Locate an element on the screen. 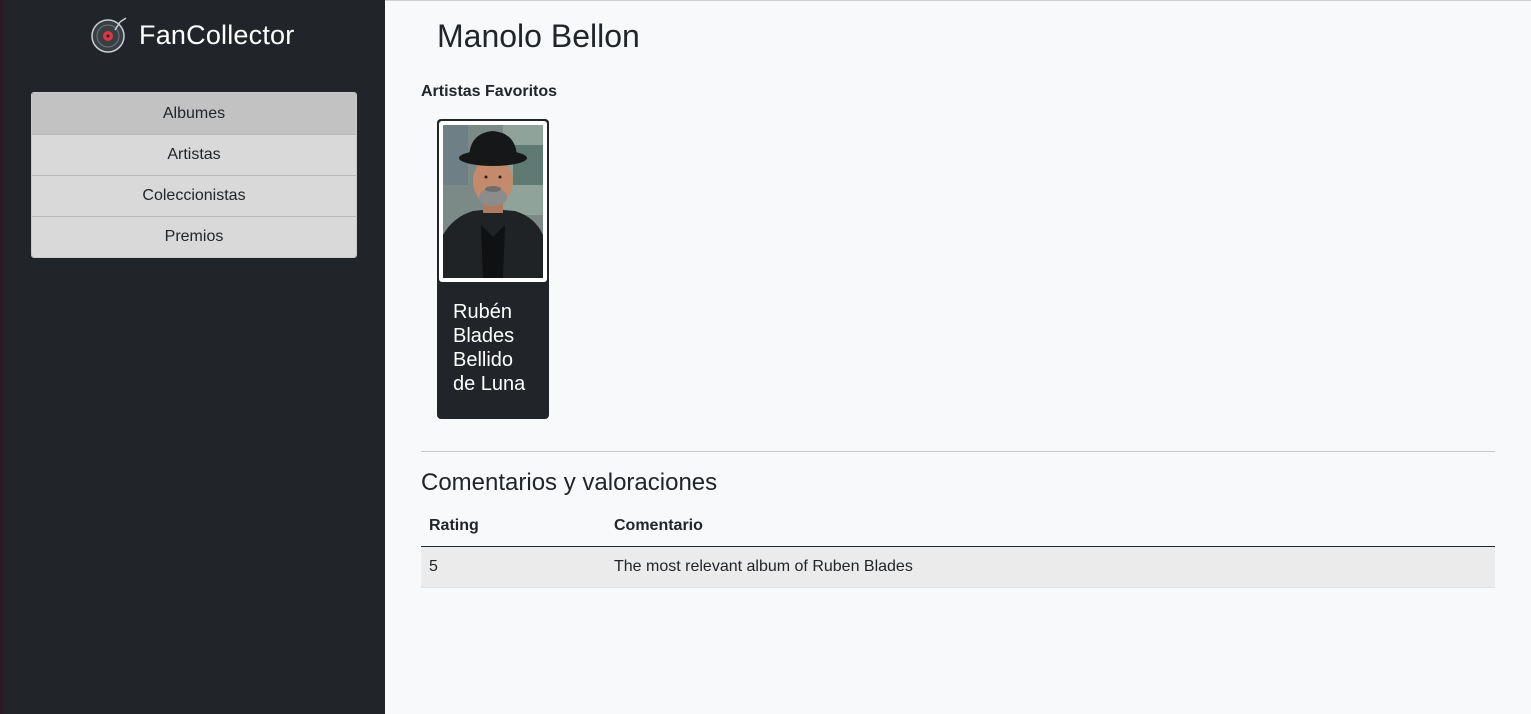  artist-photo is located at coordinates (493, 201).